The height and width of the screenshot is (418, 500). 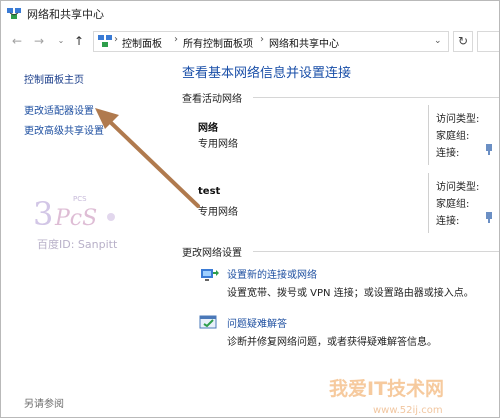 What do you see at coordinates (212, 99) in the screenshot?
I see `active-networks-header: 查看活动网络` at bounding box center [212, 99].